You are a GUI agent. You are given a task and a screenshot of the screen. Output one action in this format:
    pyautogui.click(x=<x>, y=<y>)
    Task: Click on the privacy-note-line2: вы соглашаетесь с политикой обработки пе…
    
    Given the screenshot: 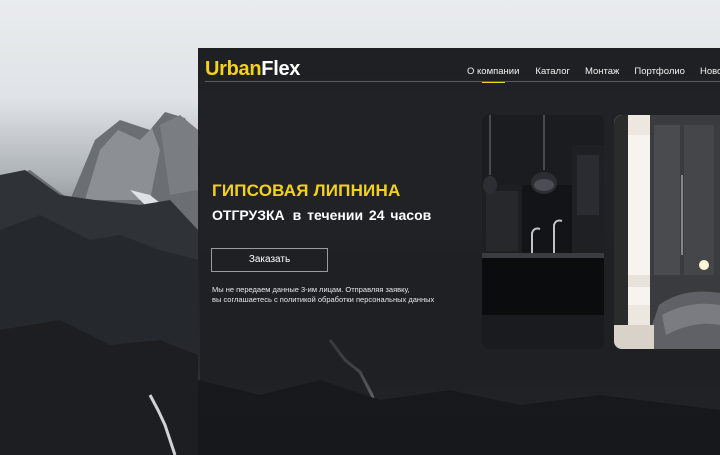 What is the action you would take?
    pyautogui.click(x=323, y=299)
    